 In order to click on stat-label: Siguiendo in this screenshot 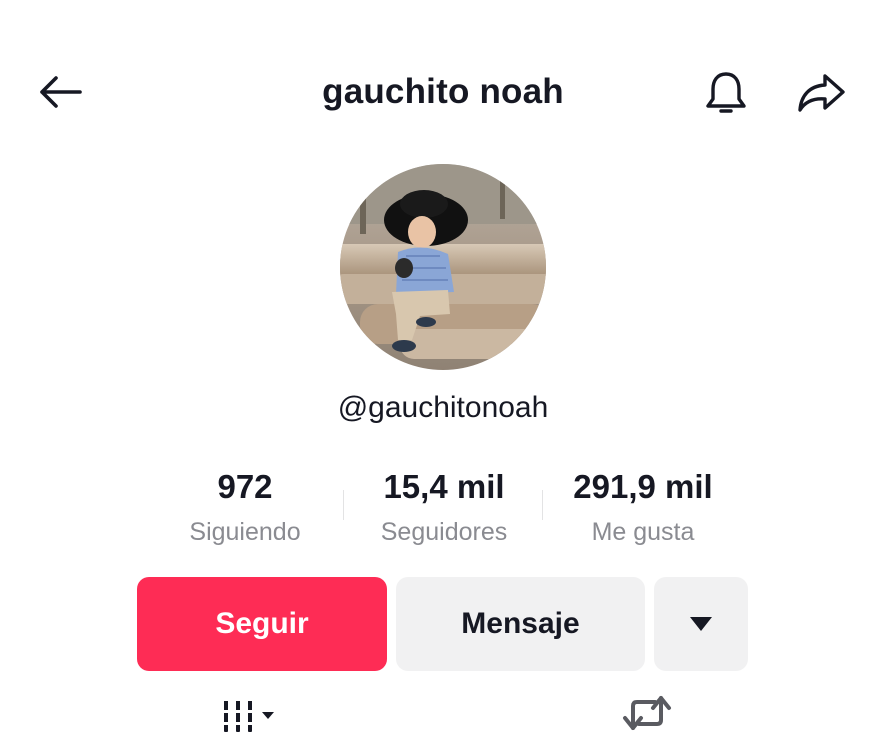, I will do `click(245, 532)`.